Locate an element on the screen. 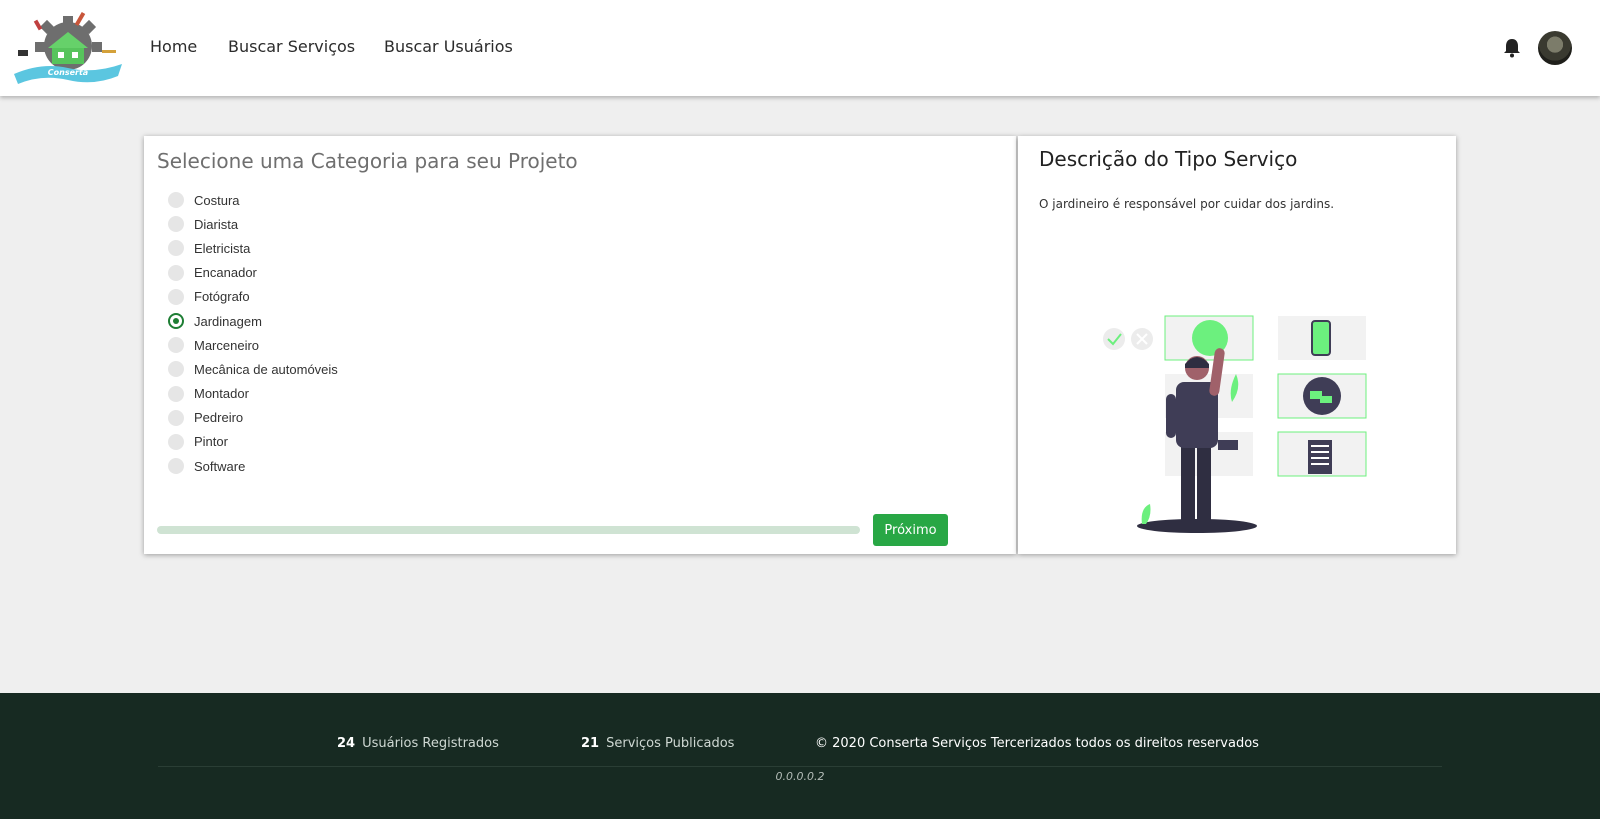  category-option: Pedreiro is located at coordinates (253, 418).